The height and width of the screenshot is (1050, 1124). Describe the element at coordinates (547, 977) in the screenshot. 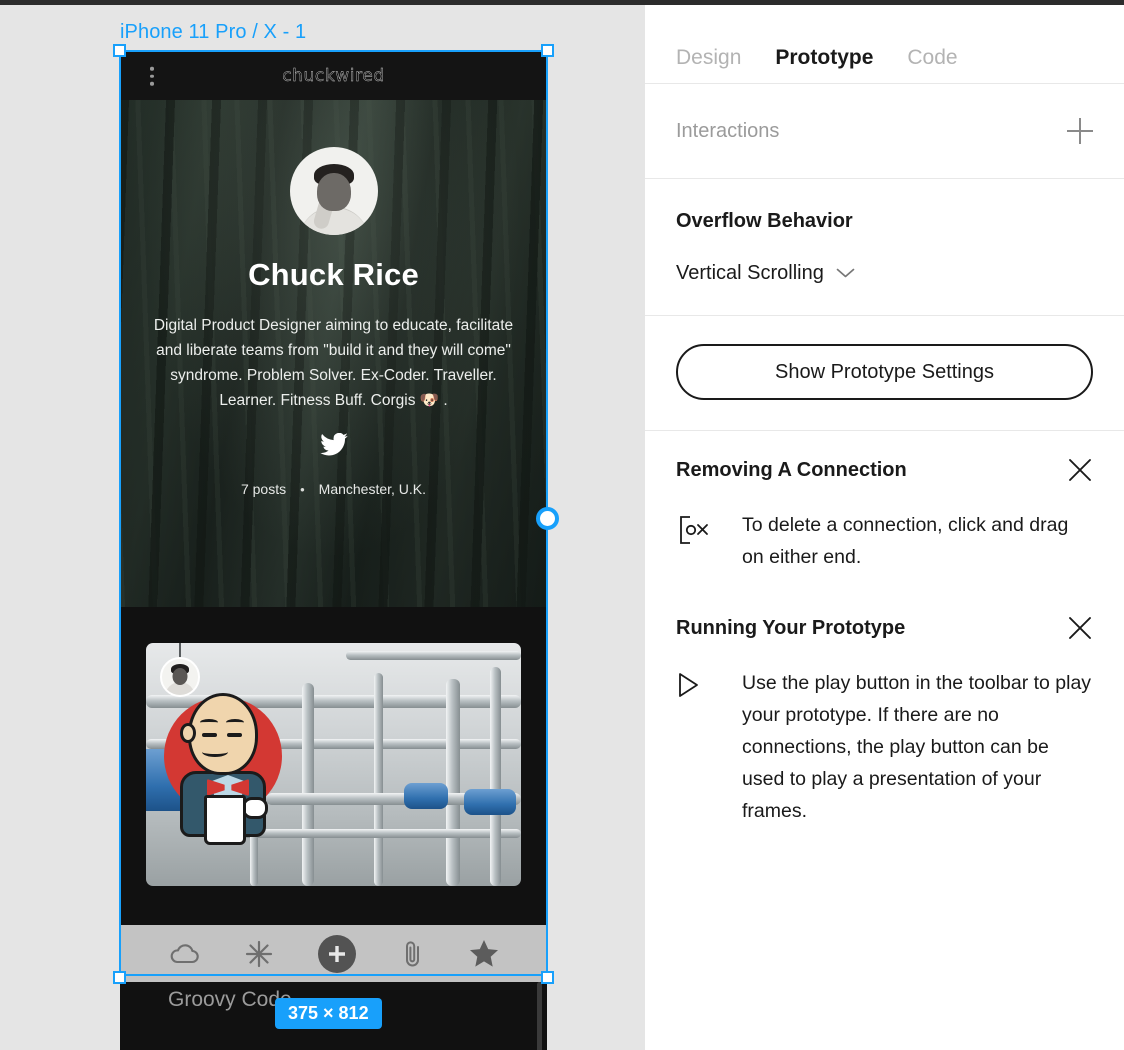

I see `resize-handle-bottom-right` at that location.